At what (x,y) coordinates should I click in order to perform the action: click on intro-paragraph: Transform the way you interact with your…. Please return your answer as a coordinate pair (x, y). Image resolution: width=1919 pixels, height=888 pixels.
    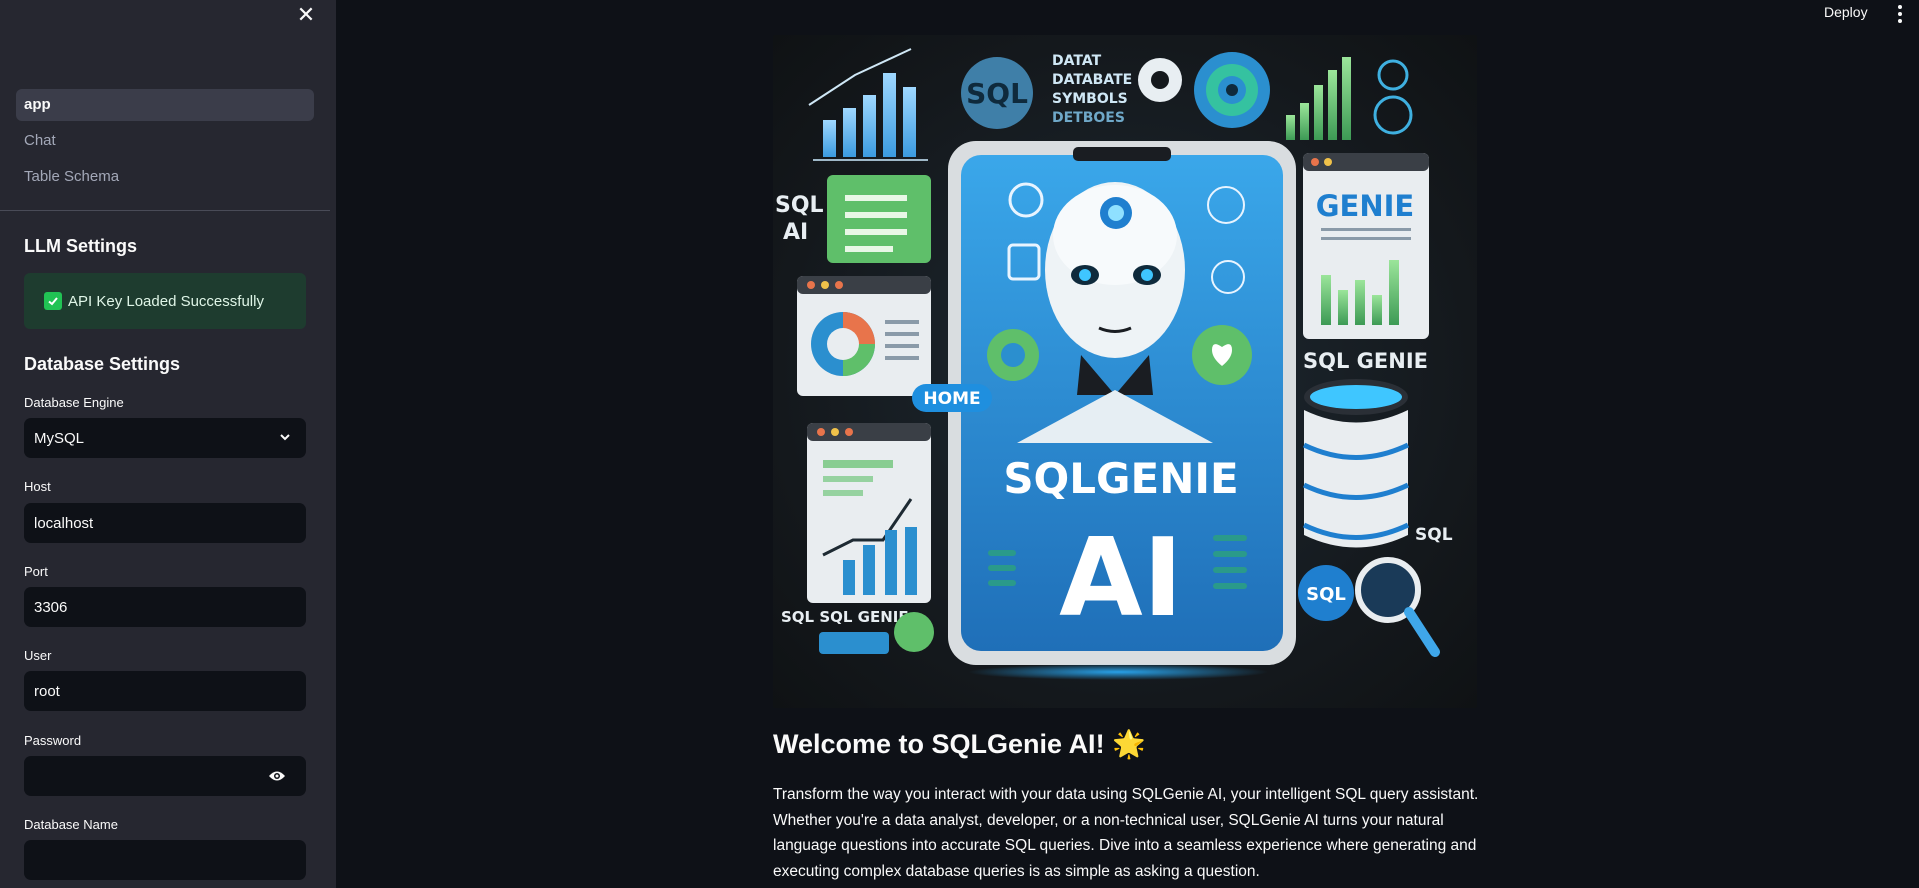
    Looking at the image, I should click on (1133, 833).